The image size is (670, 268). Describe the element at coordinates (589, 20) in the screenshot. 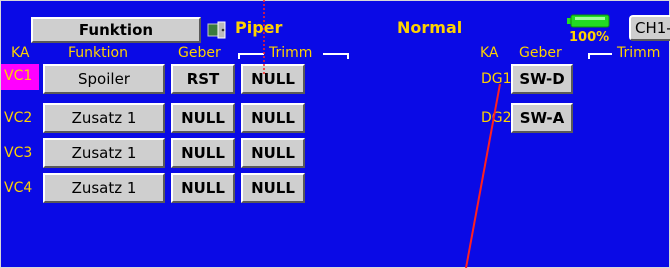

I see `battery-icon` at that location.